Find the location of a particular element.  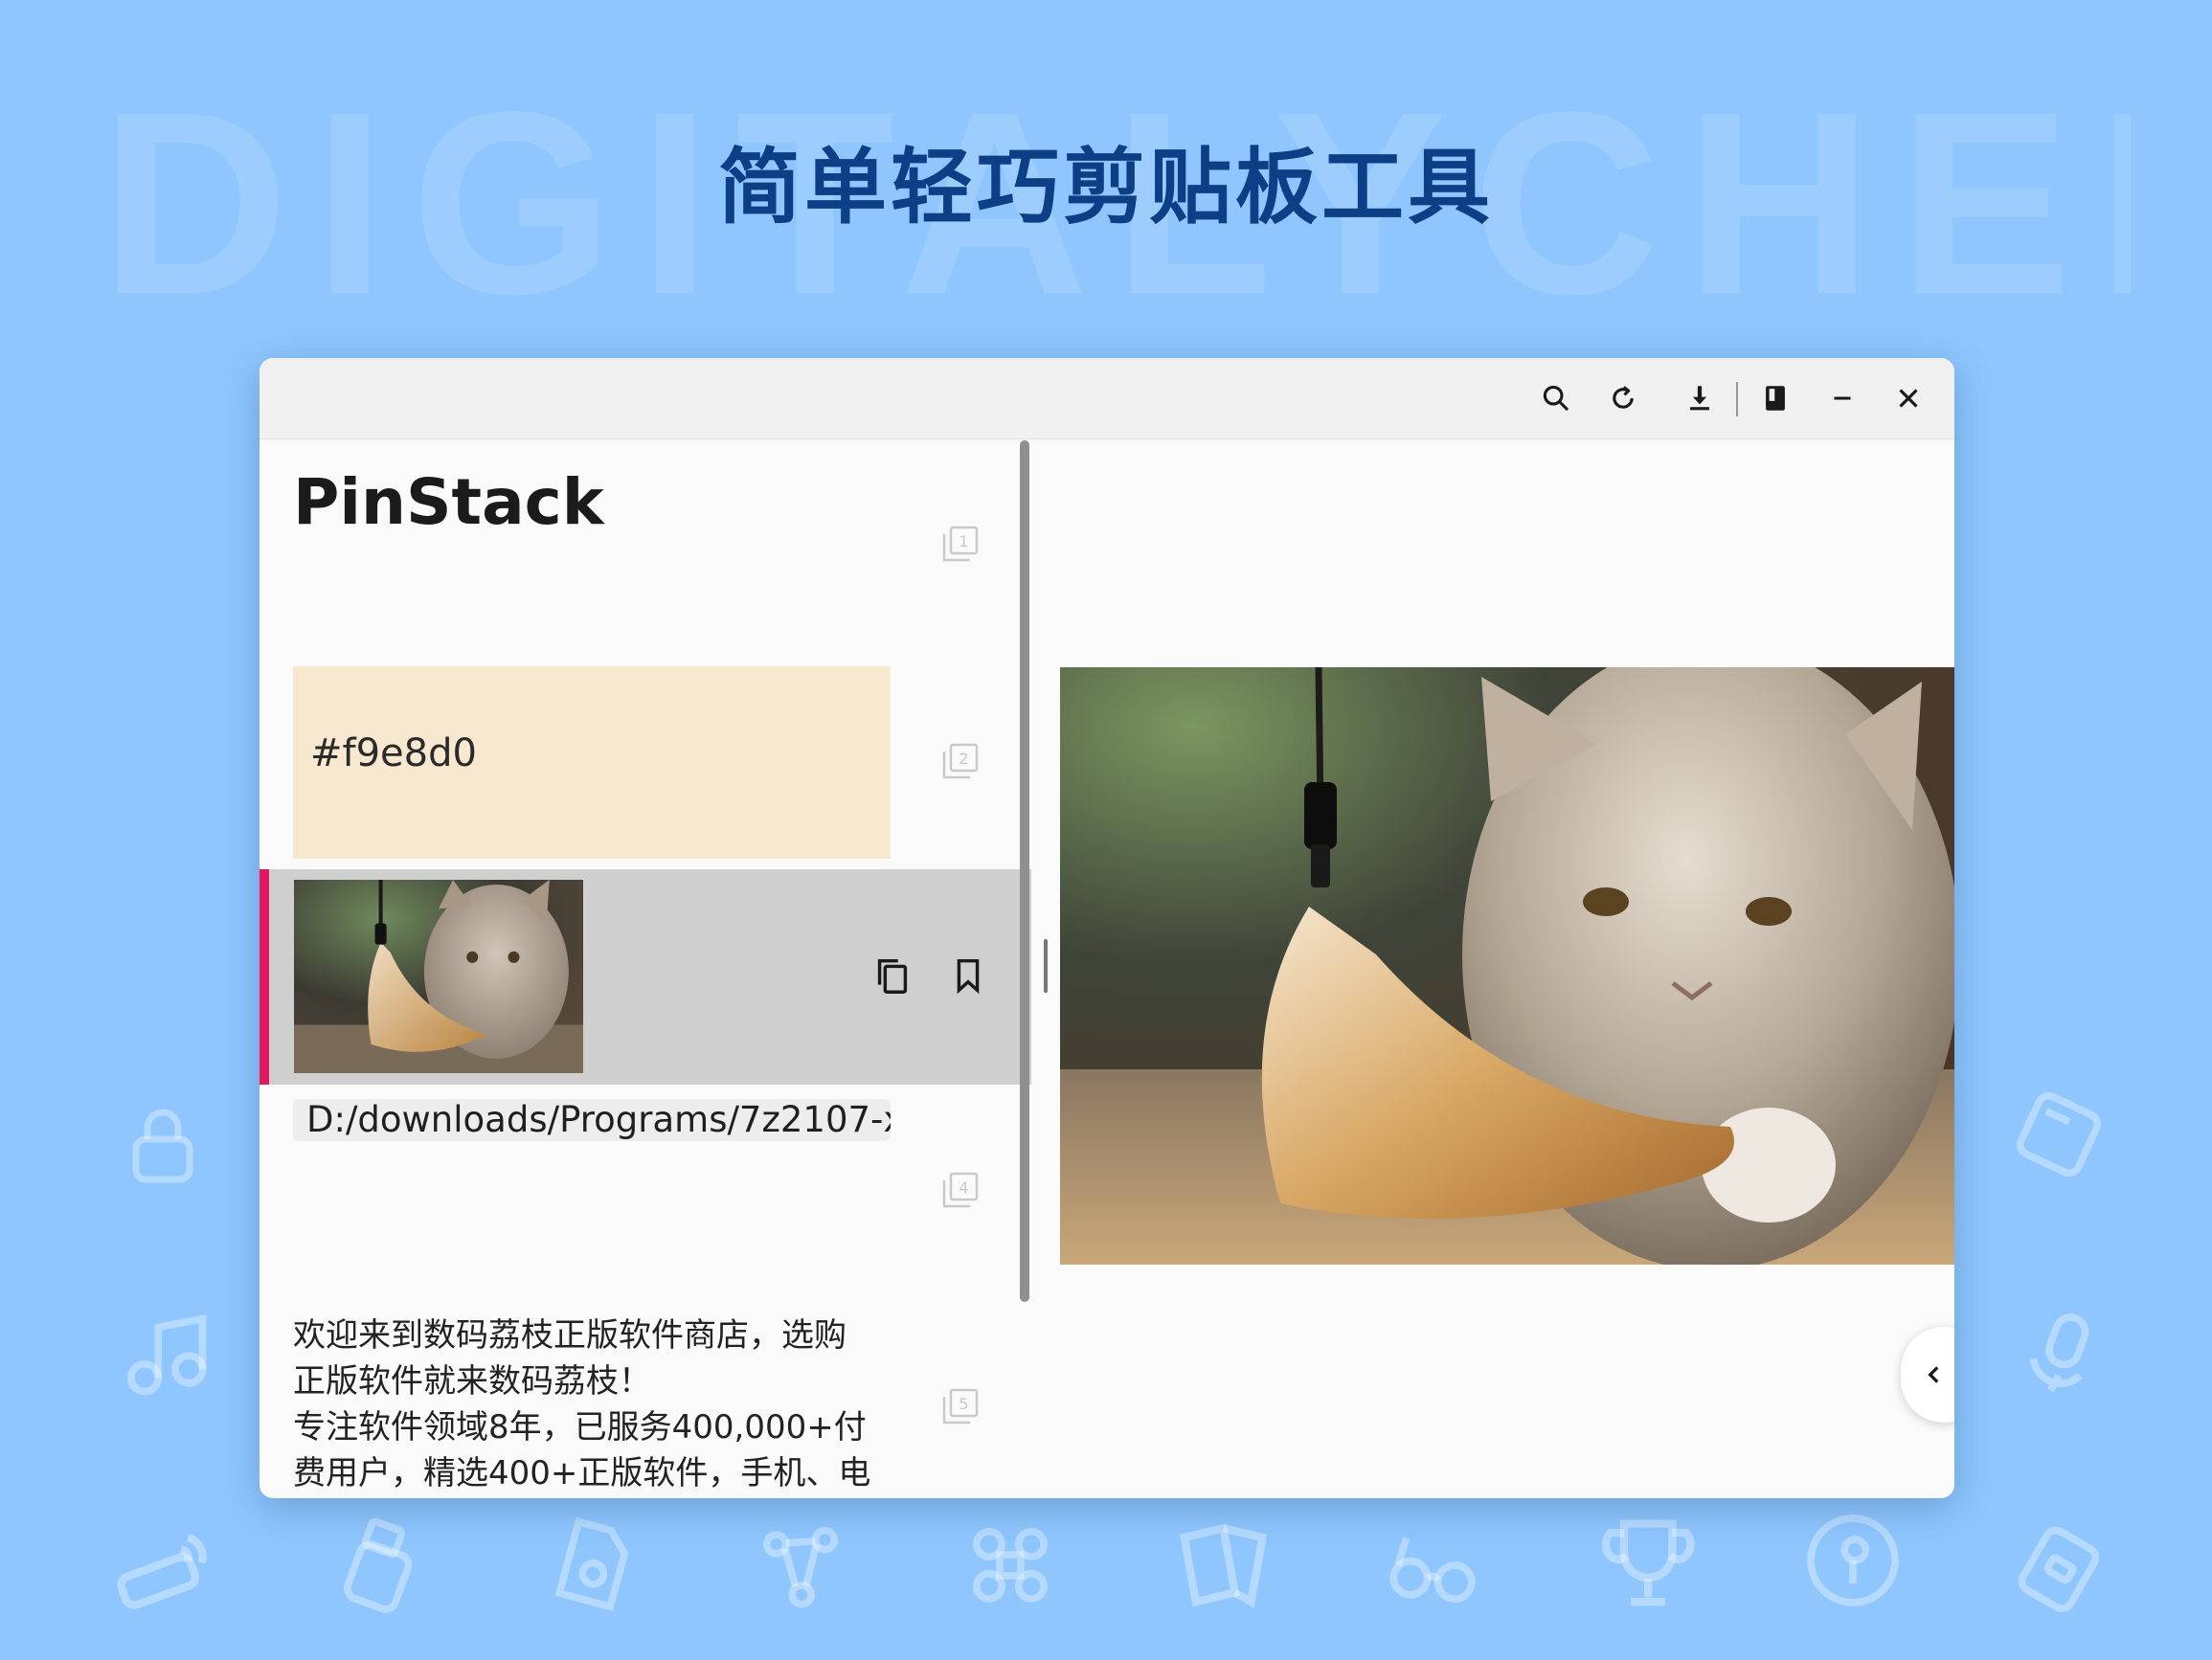

item-index-1-icon: 1 is located at coordinates (960, 544).